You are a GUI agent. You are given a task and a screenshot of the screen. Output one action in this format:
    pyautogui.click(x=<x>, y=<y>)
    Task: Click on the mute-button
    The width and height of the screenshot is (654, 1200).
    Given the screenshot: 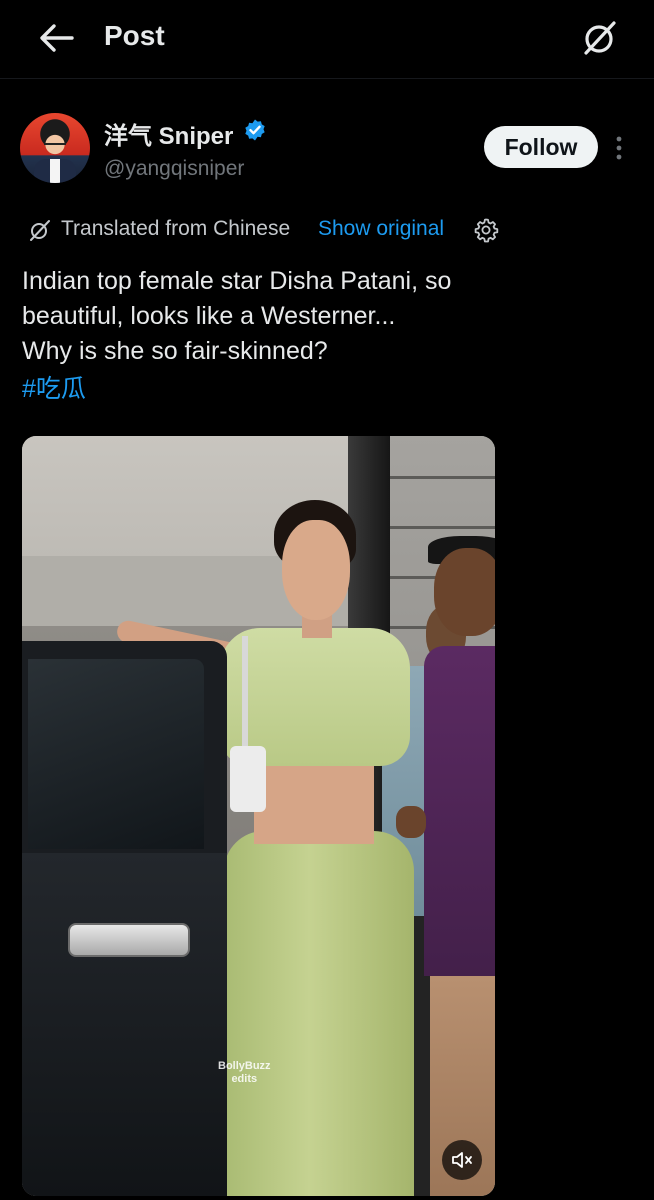 What is the action you would take?
    pyautogui.click(x=462, y=1160)
    